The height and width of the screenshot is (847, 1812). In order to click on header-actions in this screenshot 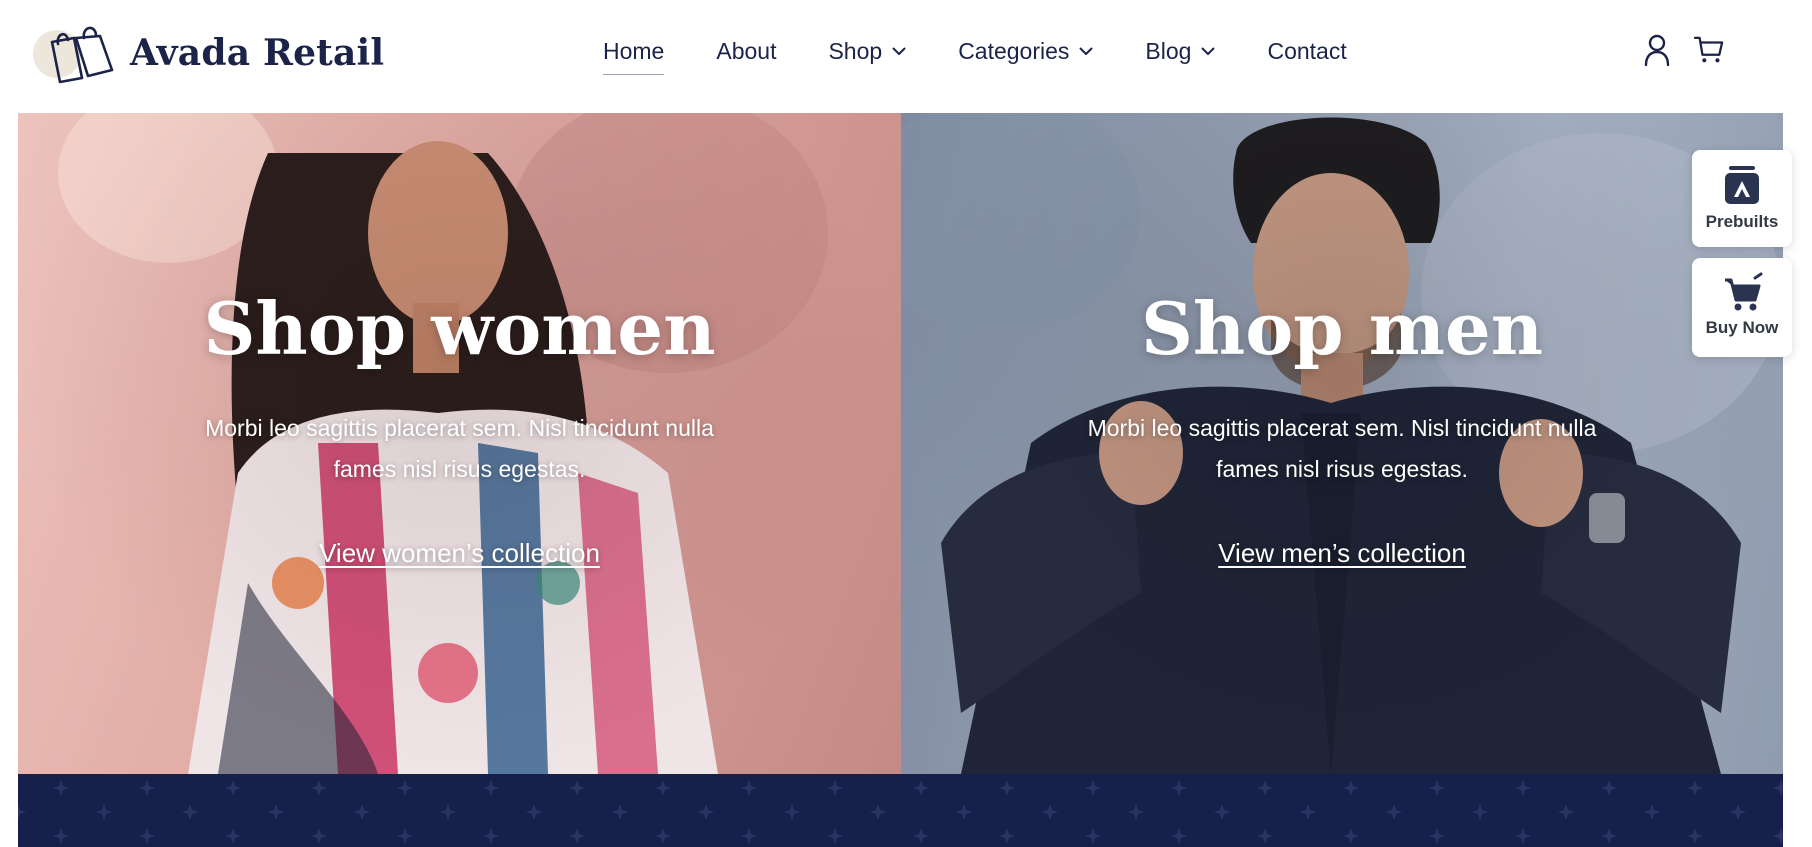, I will do `click(1683, 50)`.